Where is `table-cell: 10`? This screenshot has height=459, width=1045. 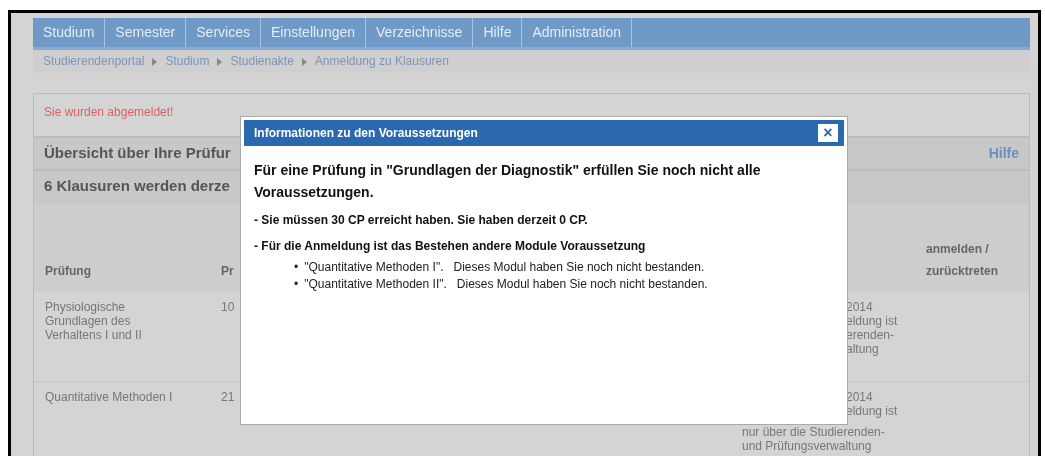 table-cell: 10 is located at coordinates (228, 307).